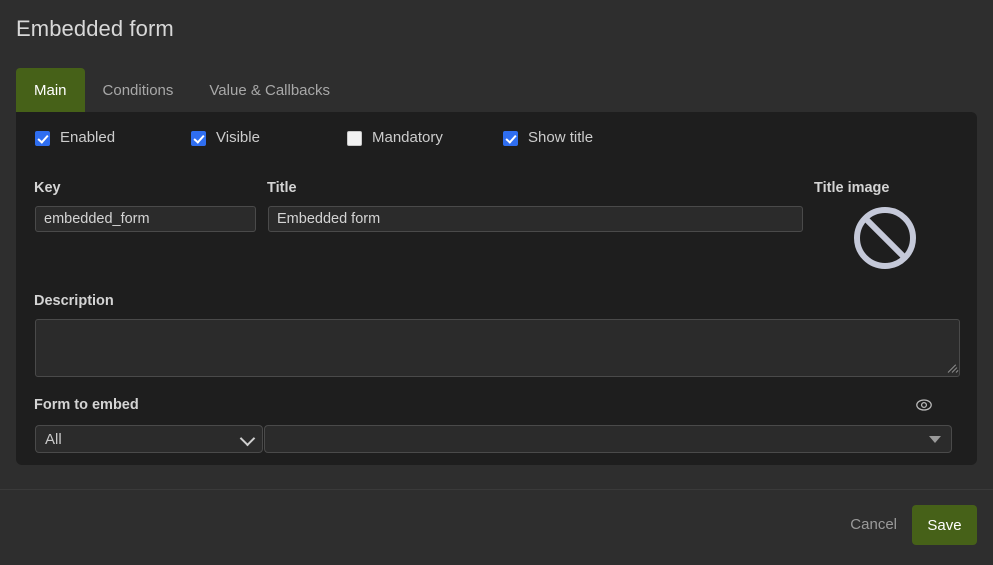 Image resolution: width=993 pixels, height=565 pixels. What do you see at coordinates (608, 439) in the screenshot?
I see `form-select` at bounding box center [608, 439].